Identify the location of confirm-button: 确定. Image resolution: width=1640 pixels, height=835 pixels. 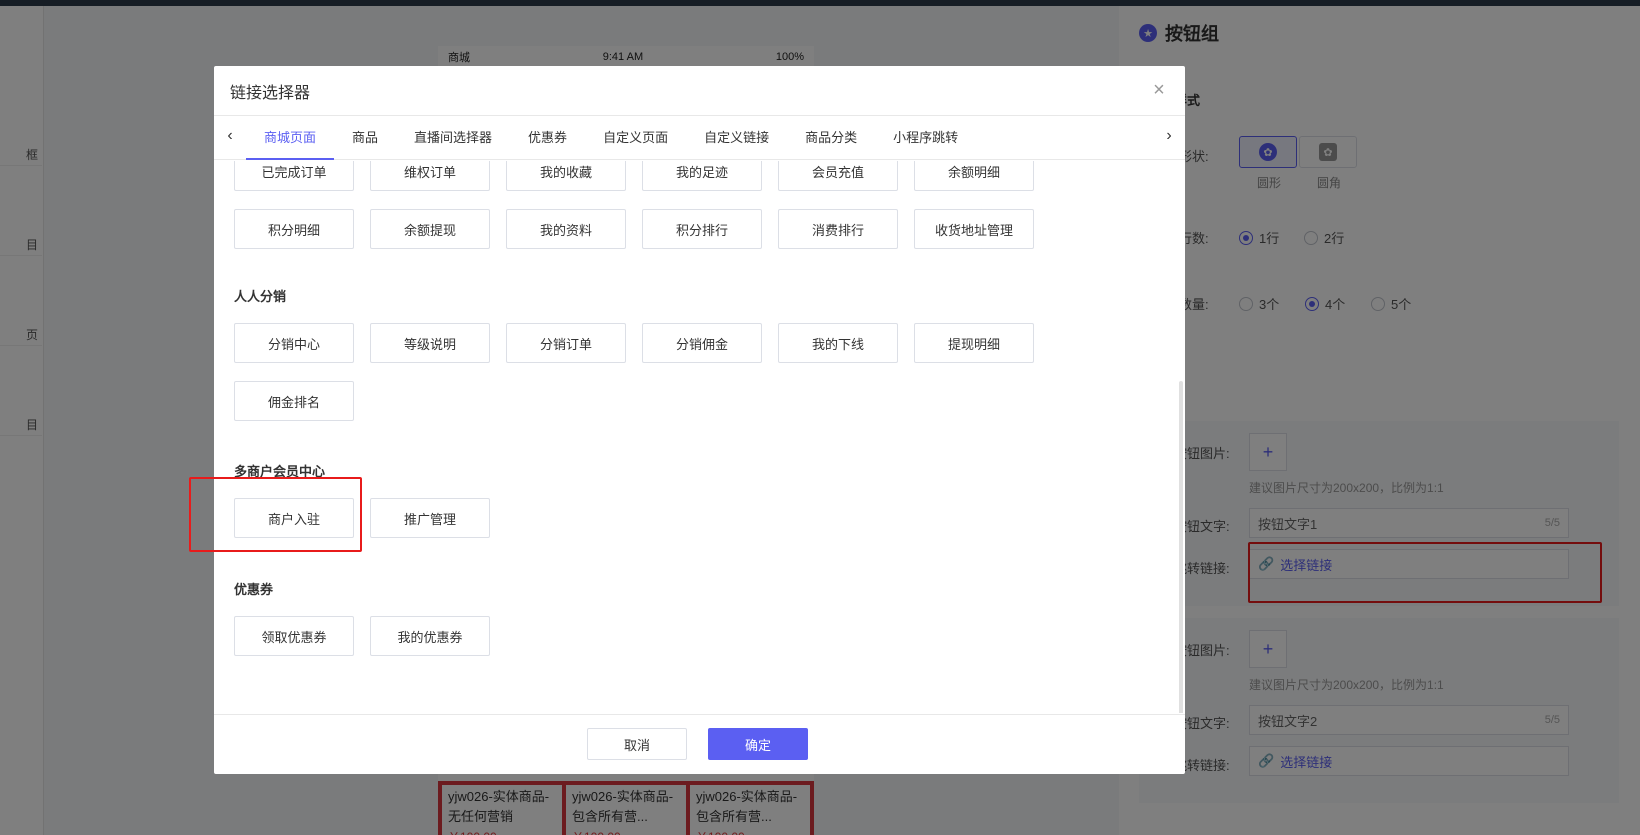
(758, 744).